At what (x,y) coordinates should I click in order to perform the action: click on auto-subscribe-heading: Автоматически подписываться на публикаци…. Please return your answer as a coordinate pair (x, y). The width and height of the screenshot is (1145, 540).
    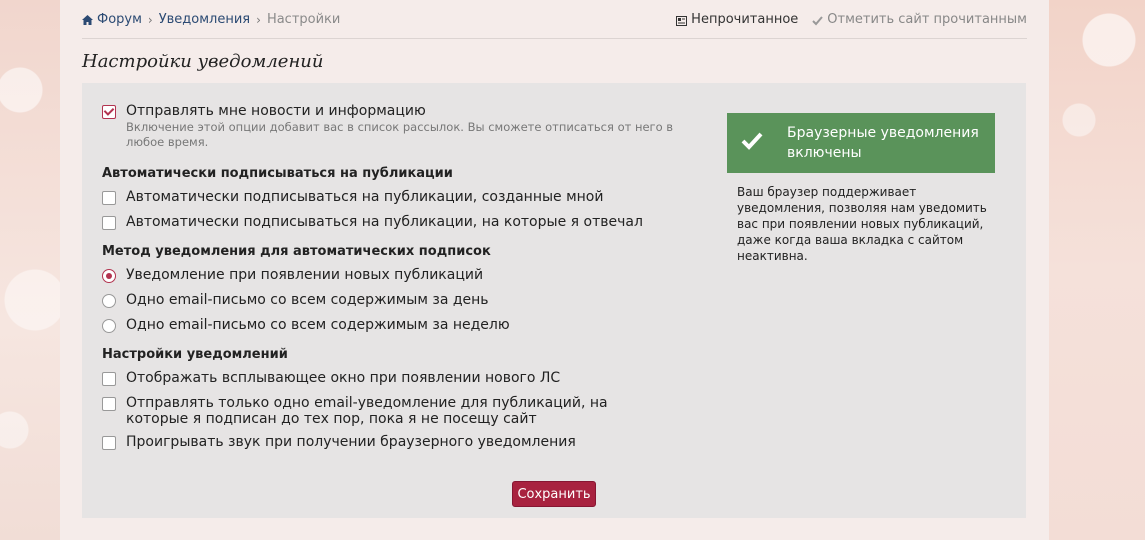
    Looking at the image, I should click on (277, 173).